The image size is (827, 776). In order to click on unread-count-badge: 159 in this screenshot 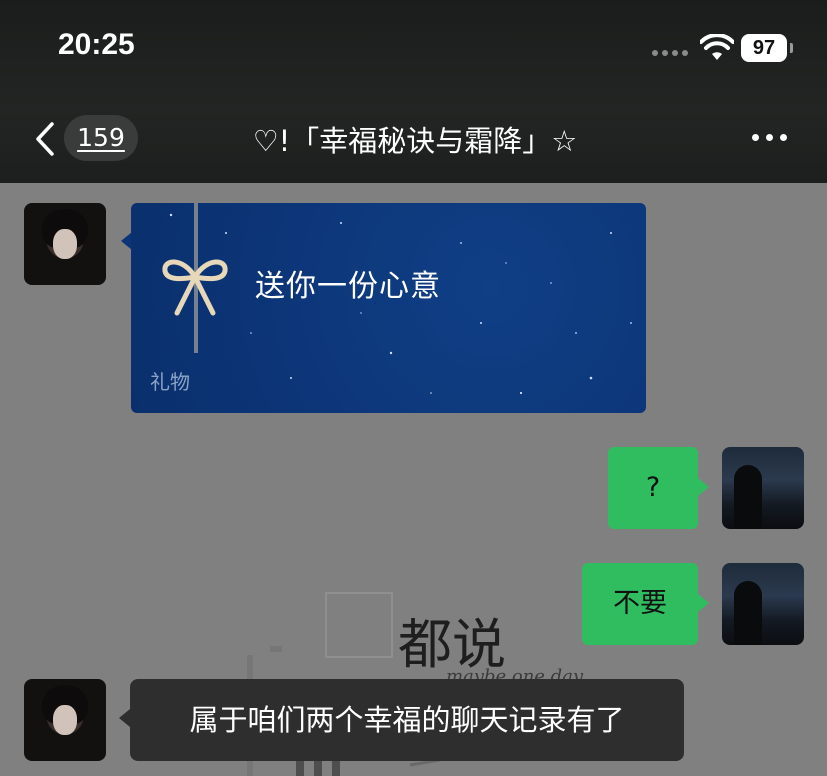, I will do `click(101, 138)`.